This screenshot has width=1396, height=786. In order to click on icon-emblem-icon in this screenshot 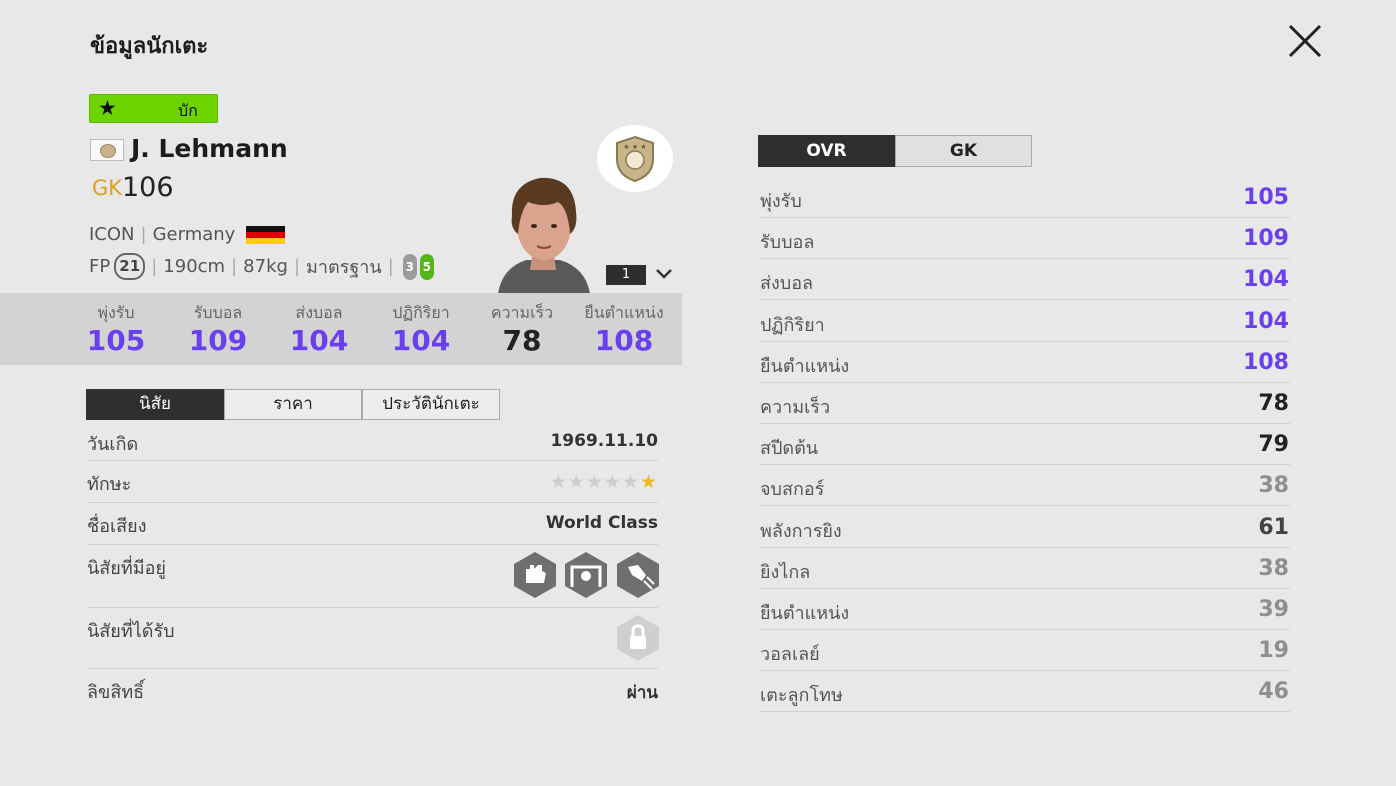, I will do `click(107, 150)`.